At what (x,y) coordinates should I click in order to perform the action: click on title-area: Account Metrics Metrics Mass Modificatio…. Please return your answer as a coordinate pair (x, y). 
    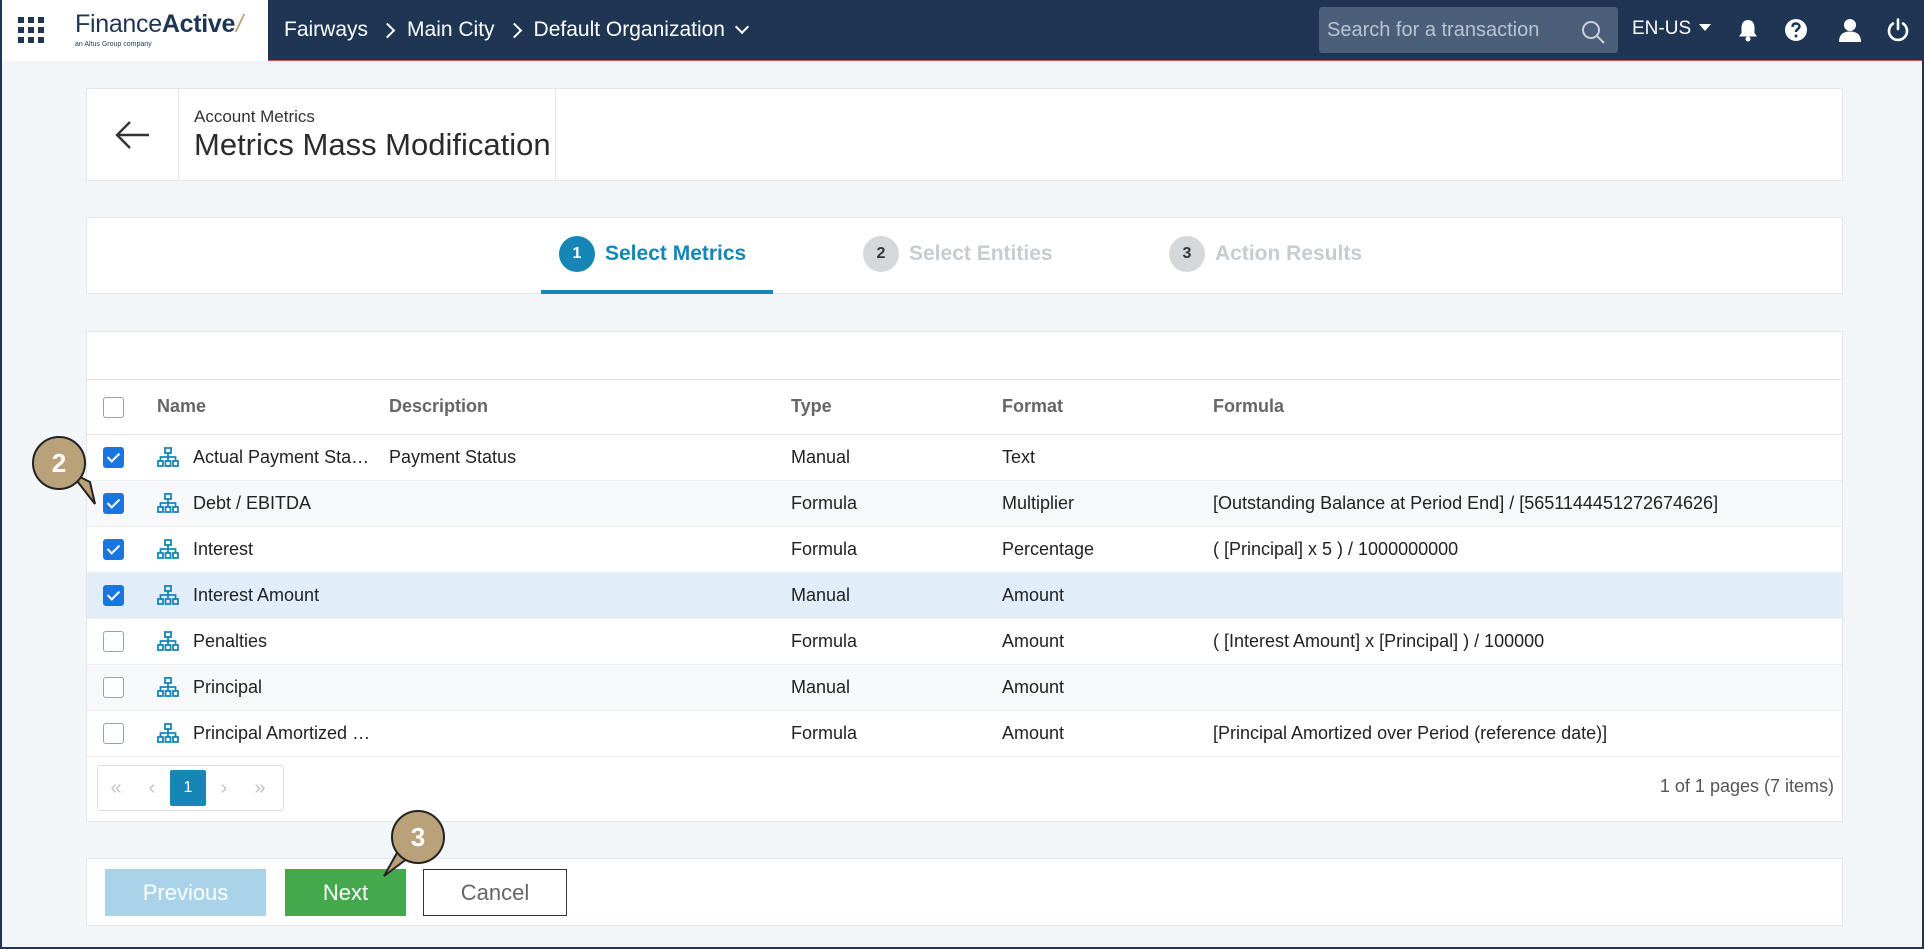
    Looking at the image, I should click on (367, 134).